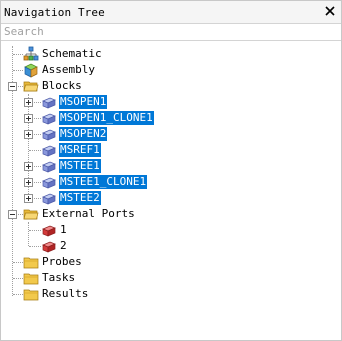 The height and width of the screenshot is (341, 342). Describe the element at coordinates (72, 53) in the screenshot. I see `tree-item-label: Schematic` at that location.